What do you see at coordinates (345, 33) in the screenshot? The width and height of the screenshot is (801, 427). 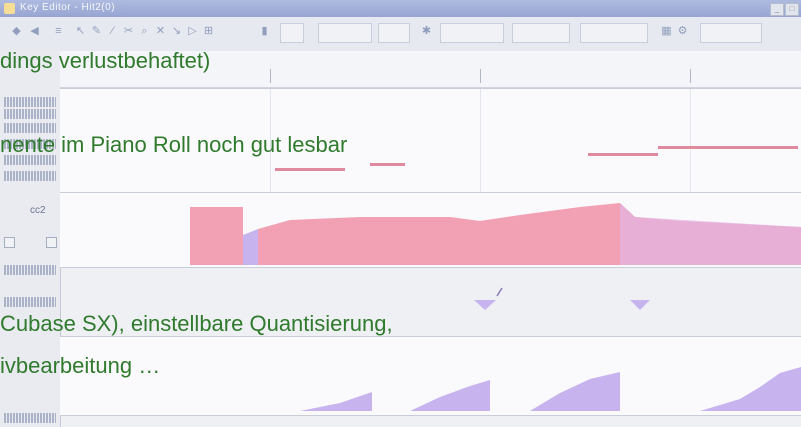 I see `note-color-field` at bounding box center [345, 33].